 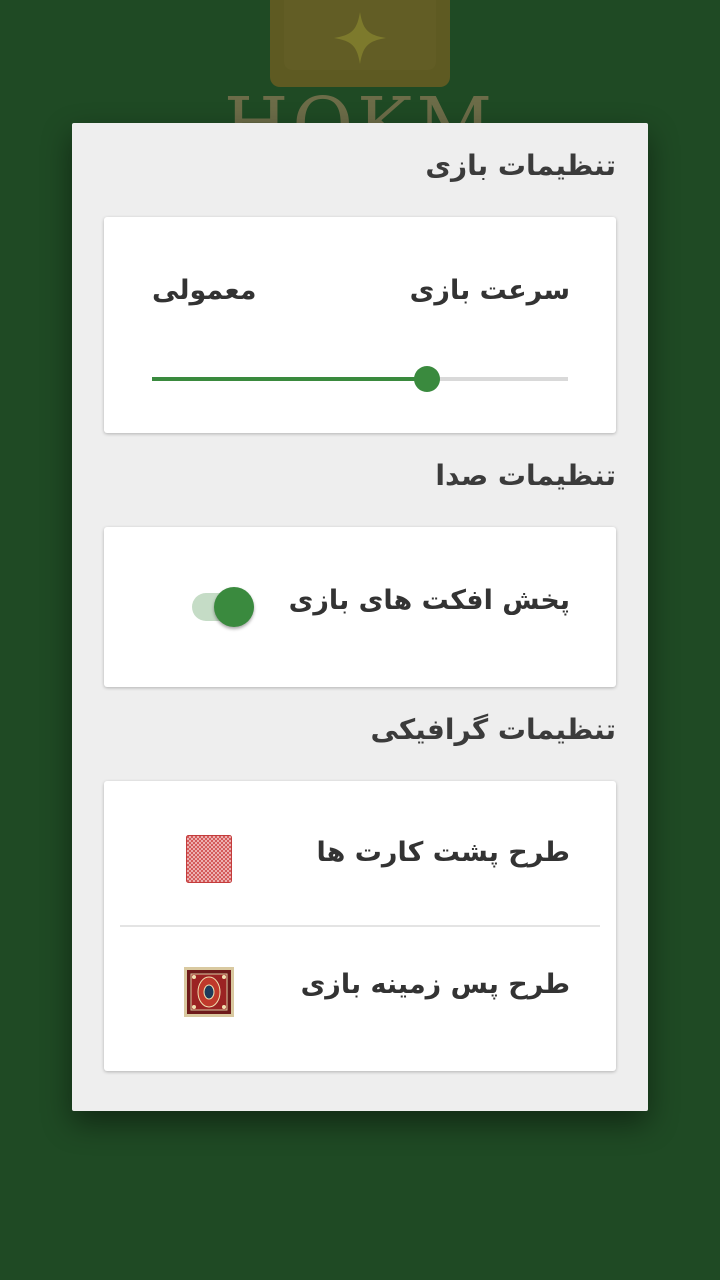 I want to click on game-speed-slider, so click(x=360, y=379).